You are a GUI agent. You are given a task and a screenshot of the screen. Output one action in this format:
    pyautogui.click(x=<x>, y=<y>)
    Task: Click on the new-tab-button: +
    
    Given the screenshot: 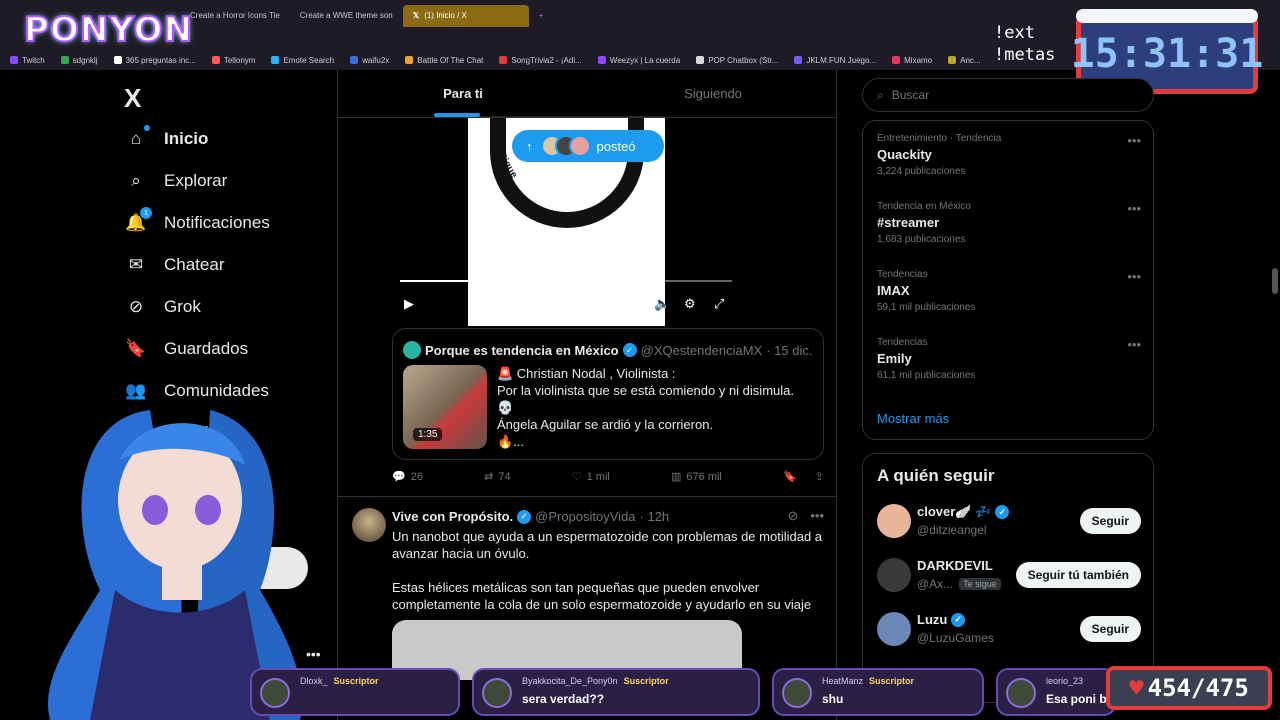 What is the action you would take?
    pyautogui.click(x=541, y=16)
    